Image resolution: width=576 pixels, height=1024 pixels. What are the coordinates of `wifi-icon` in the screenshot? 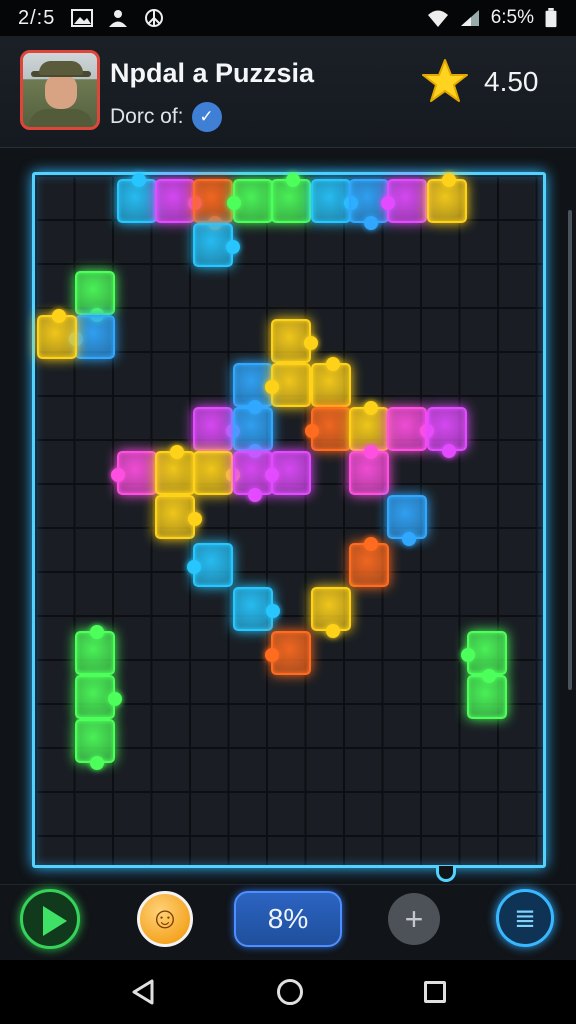 It's located at (437, 18).